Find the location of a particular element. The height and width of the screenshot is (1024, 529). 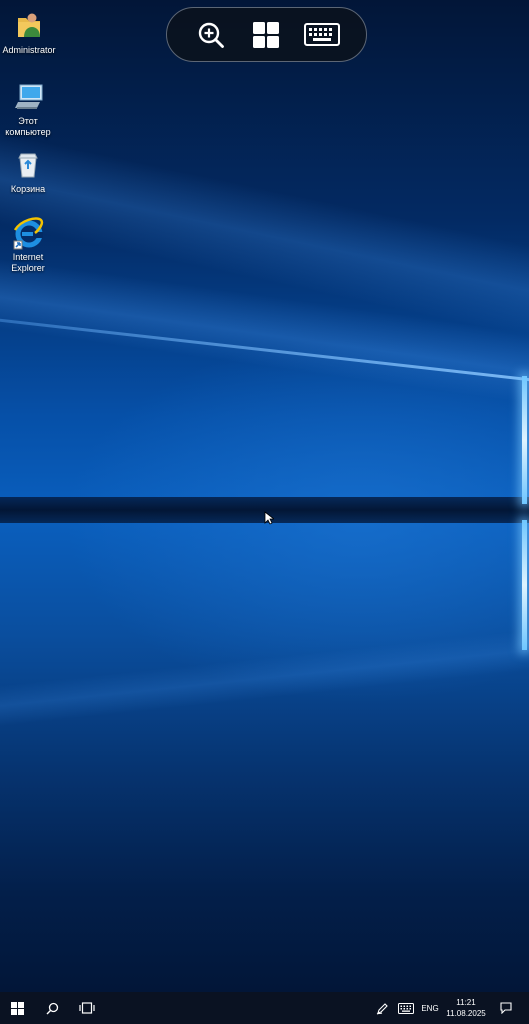

clock-date: 11.08.2025 is located at coordinates (466, 1013).